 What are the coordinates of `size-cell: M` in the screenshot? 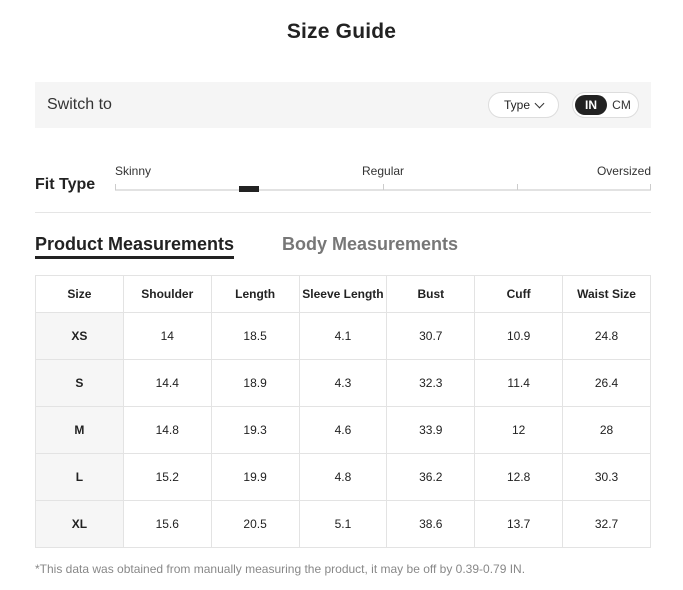 It's located at (79, 430).